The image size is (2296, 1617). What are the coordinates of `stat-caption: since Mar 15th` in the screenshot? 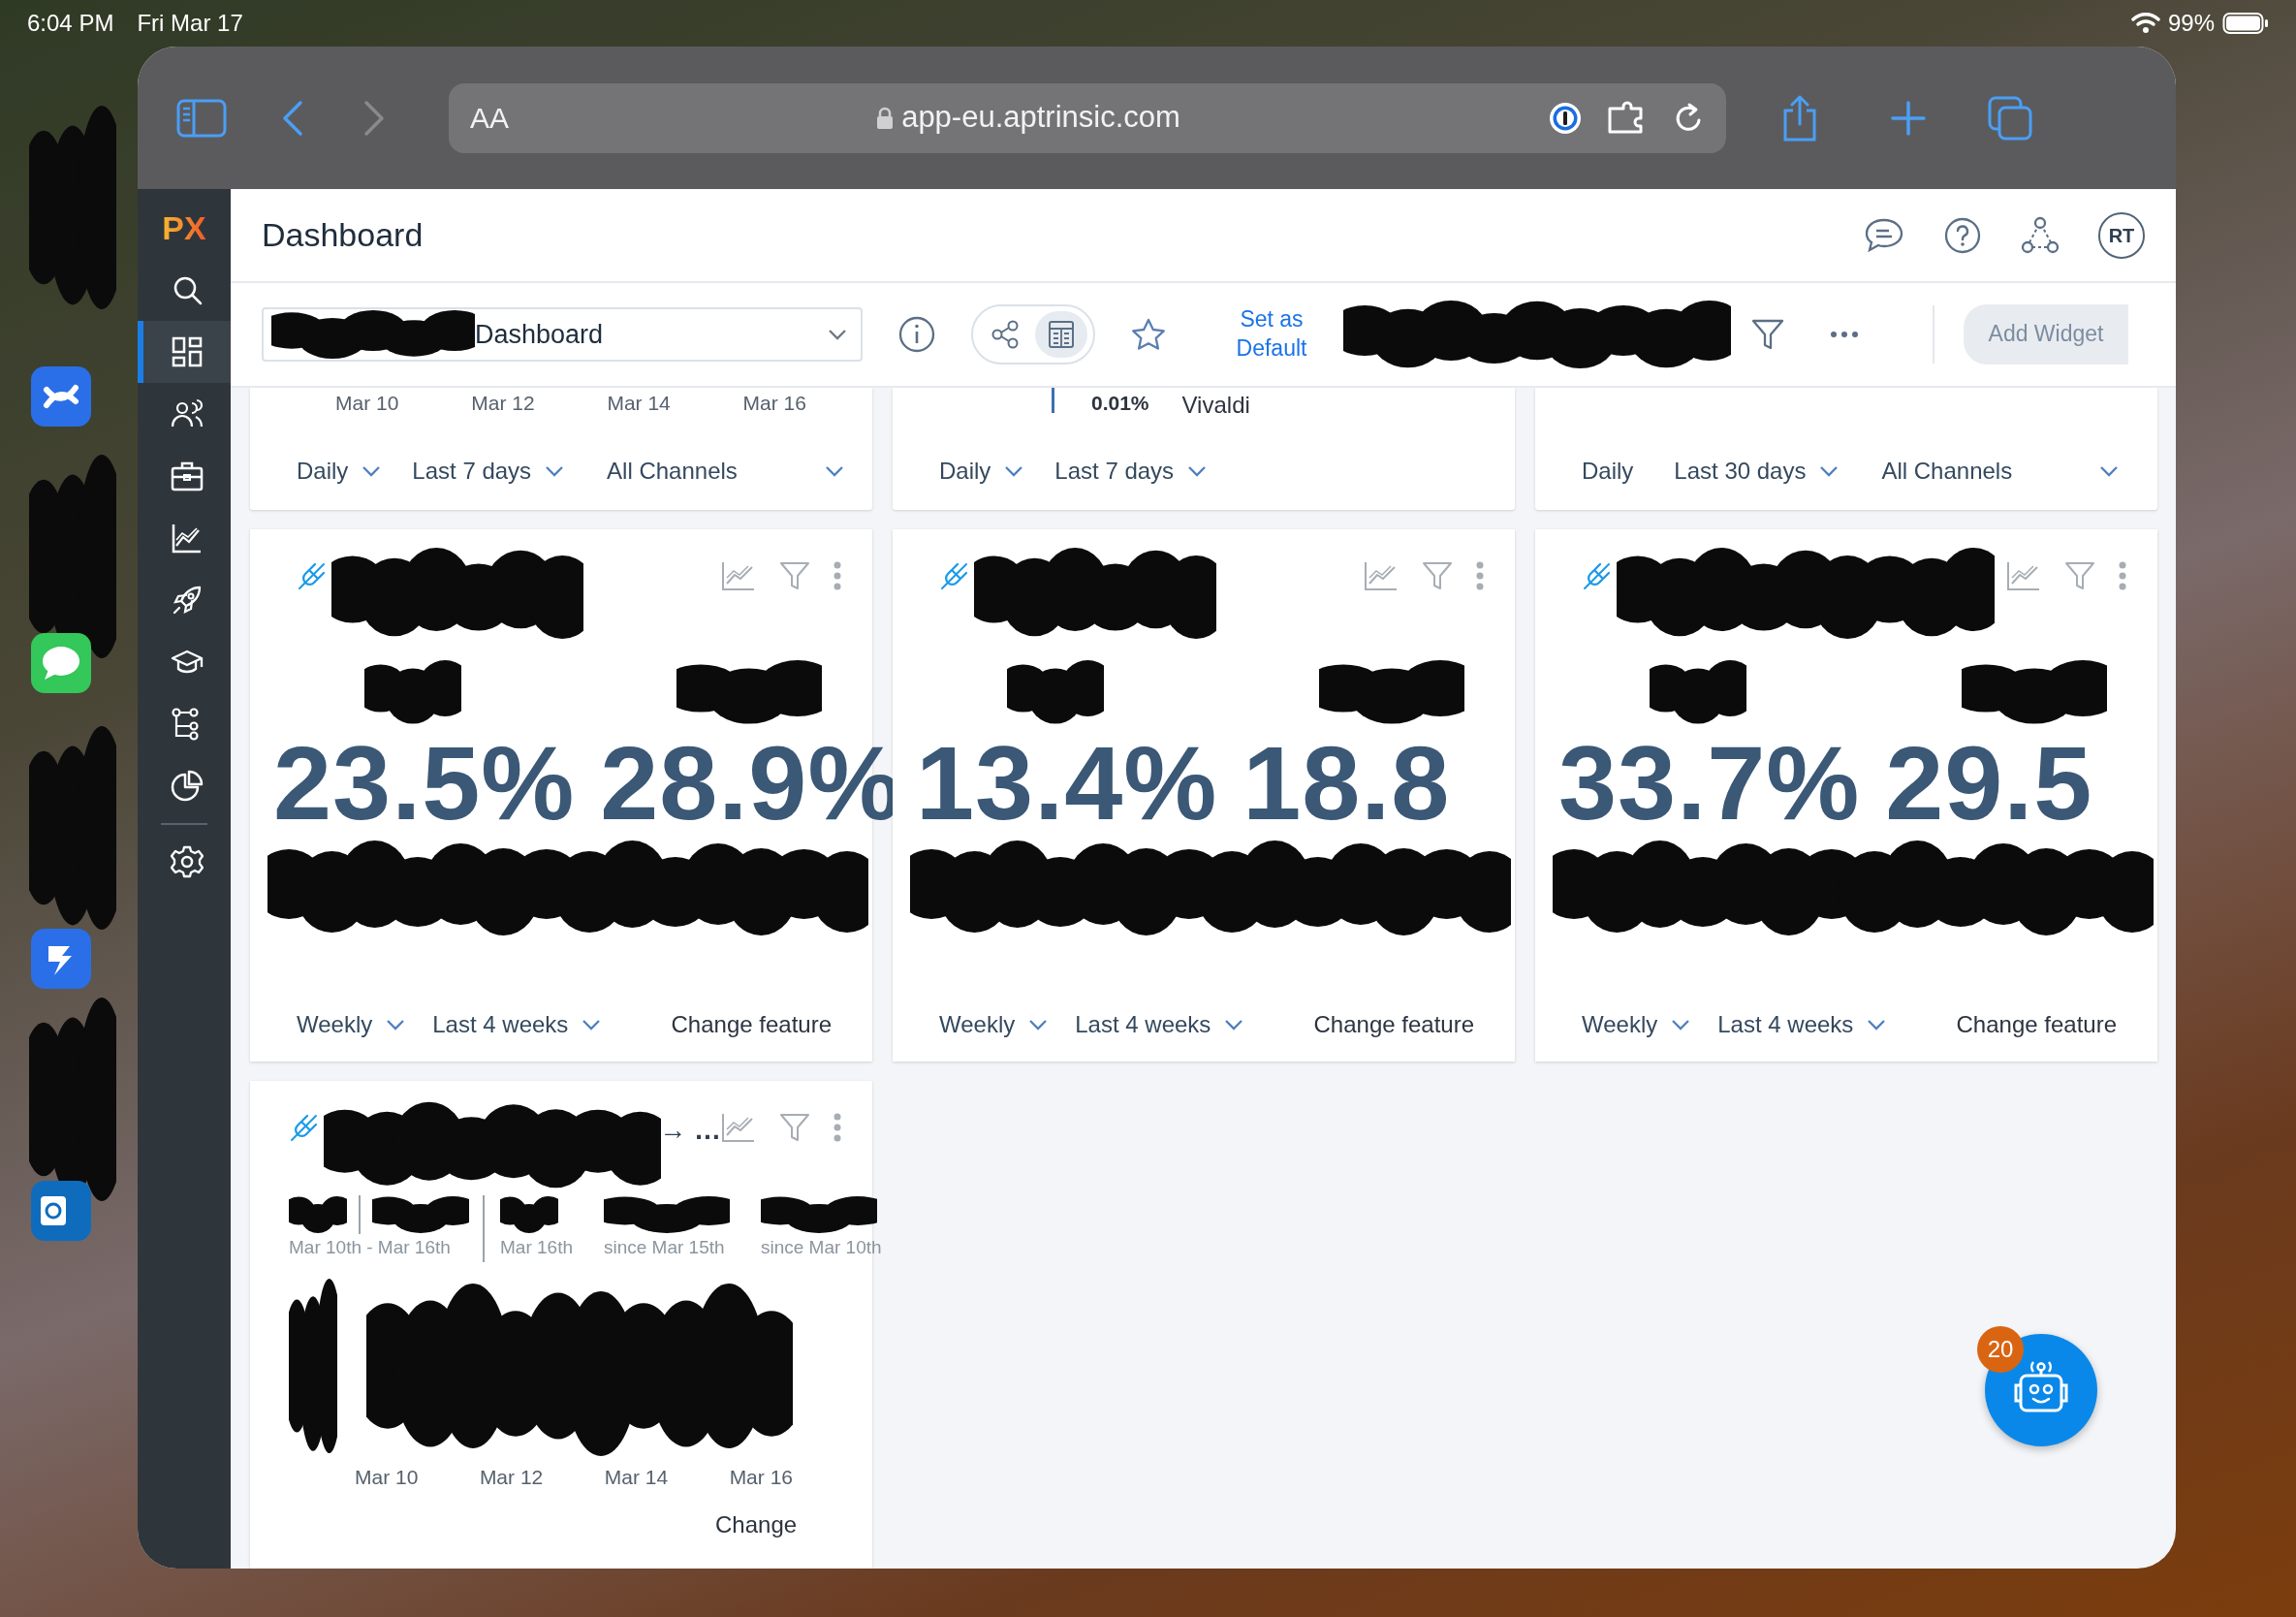 It's located at (664, 1247).